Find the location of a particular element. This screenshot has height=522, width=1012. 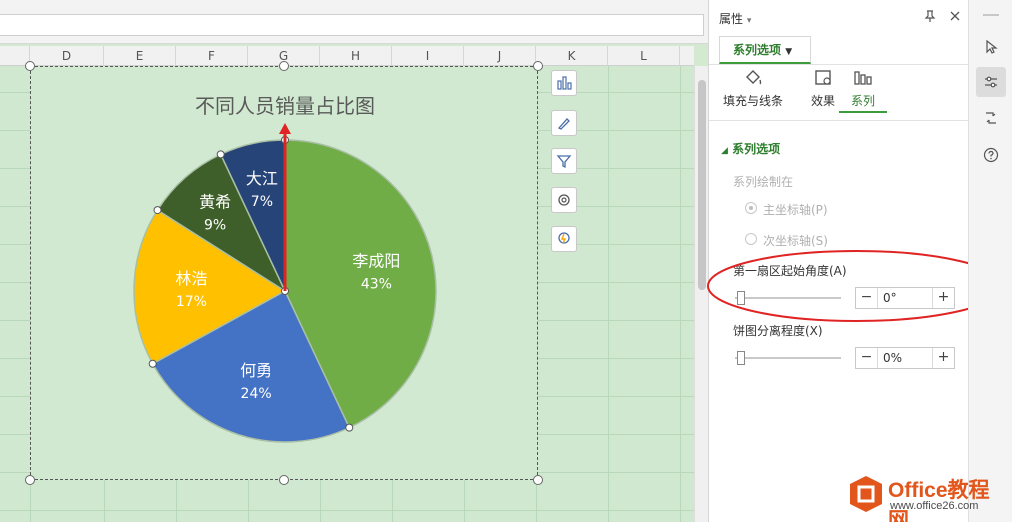

formula-bar is located at coordinates (354, 22).